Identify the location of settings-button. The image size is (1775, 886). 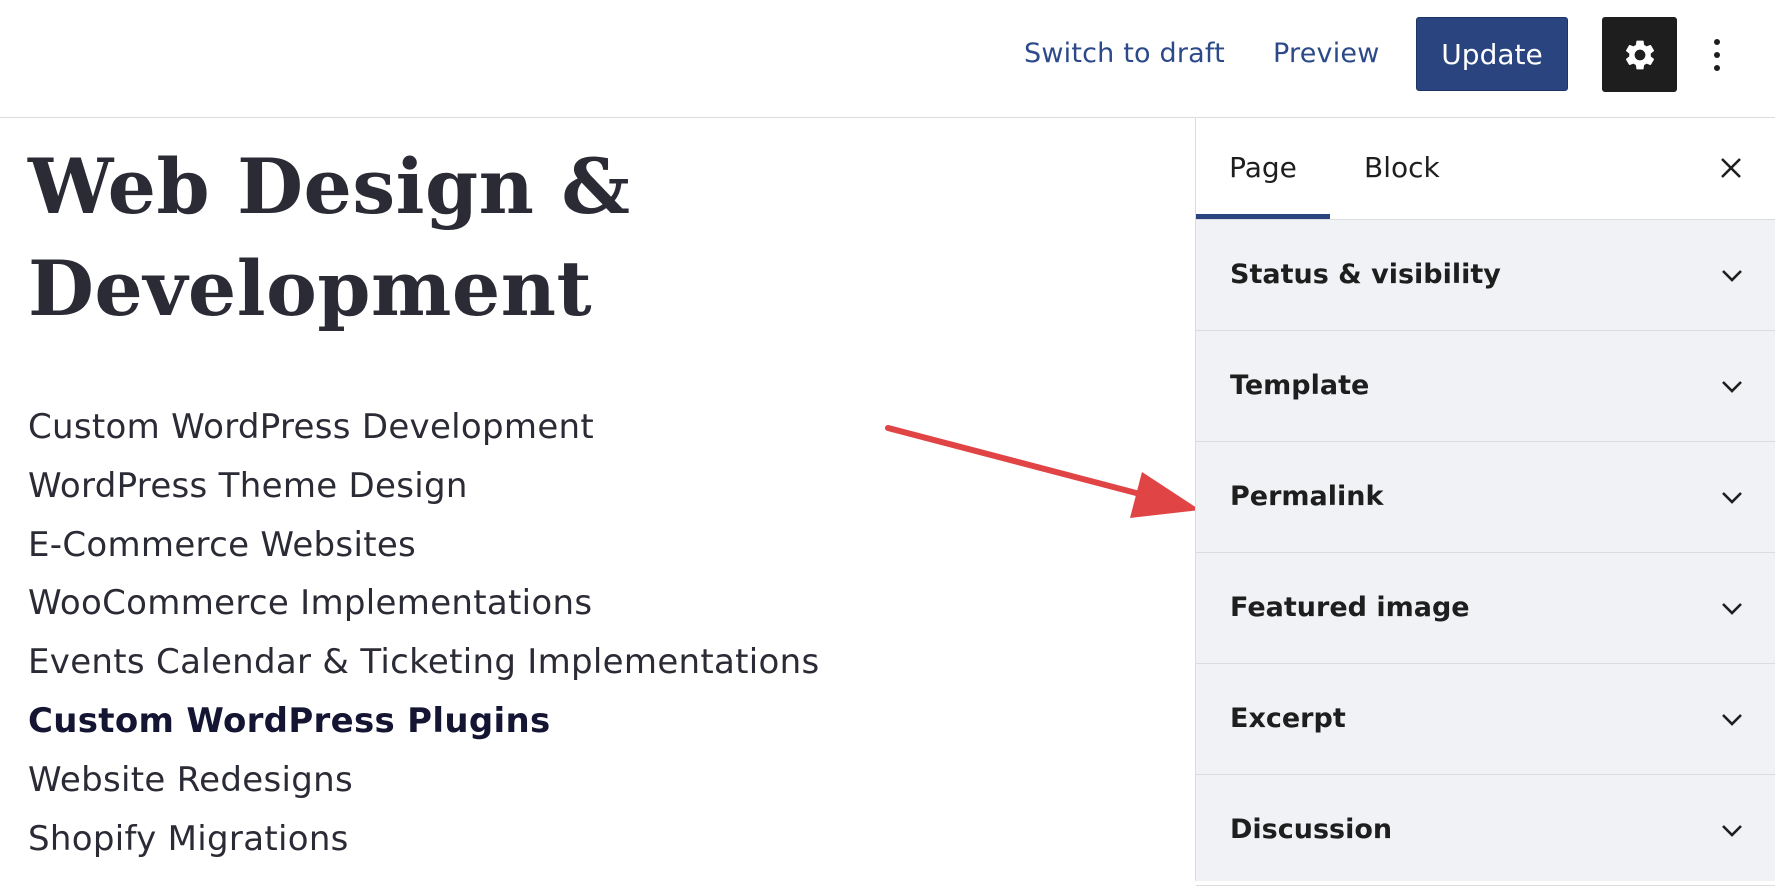
(1639, 54).